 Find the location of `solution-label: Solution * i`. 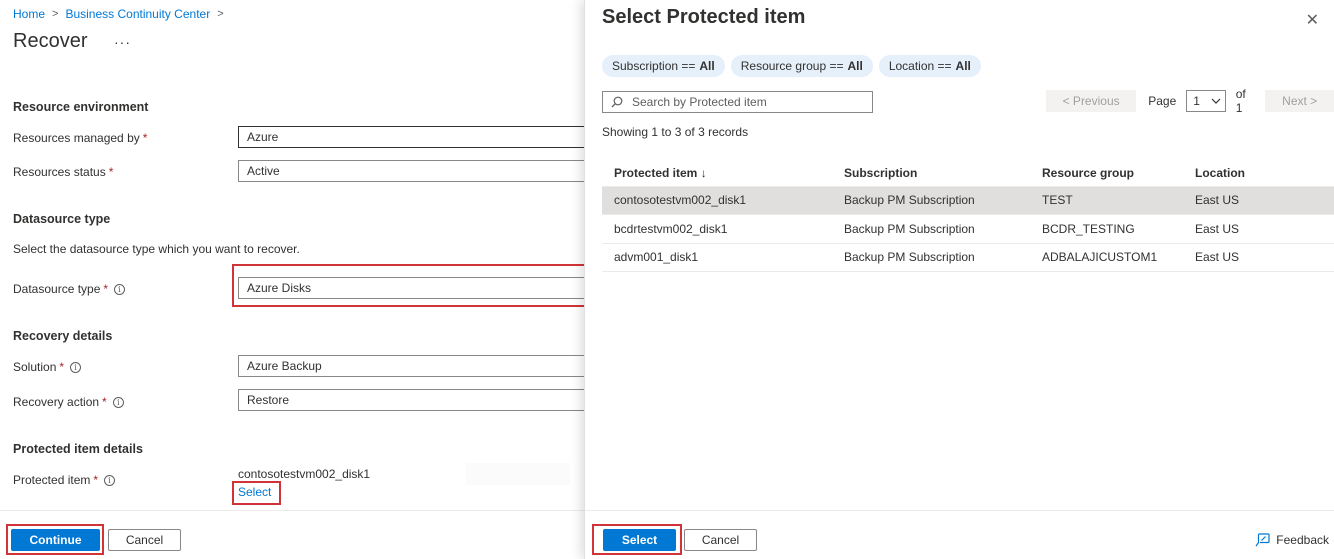

solution-label: Solution * i is located at coordinates (47, 367).